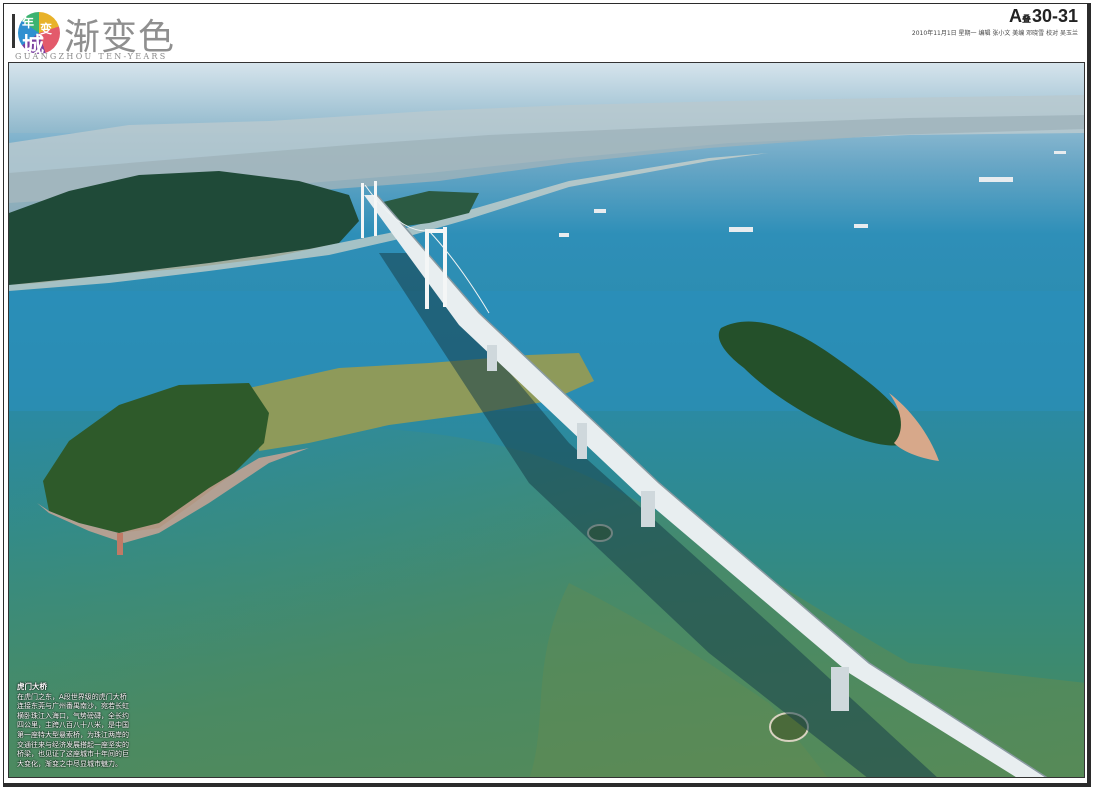 This screenshot has height=794, width=1098. What do you see at coordinates (39, 35) in the screenshot?
I see `logo-emblem-icon: 年 城 变` at bounding box center [39, 35].